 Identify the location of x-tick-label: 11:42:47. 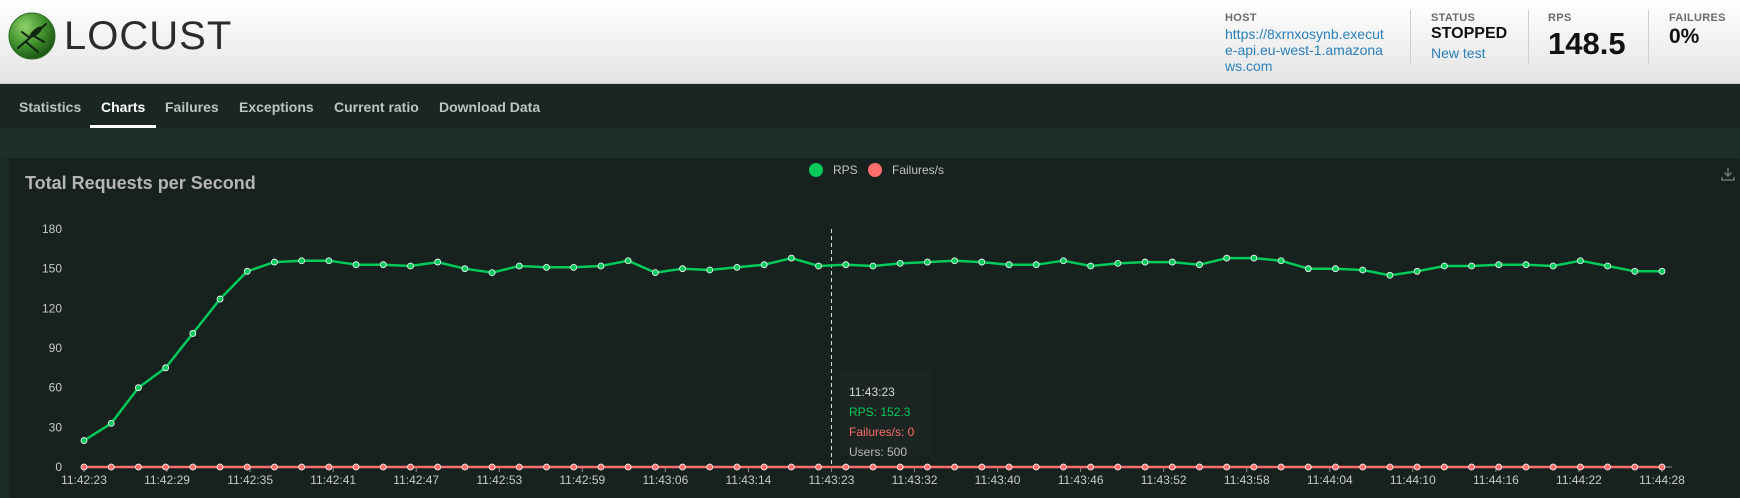
(416, 480).